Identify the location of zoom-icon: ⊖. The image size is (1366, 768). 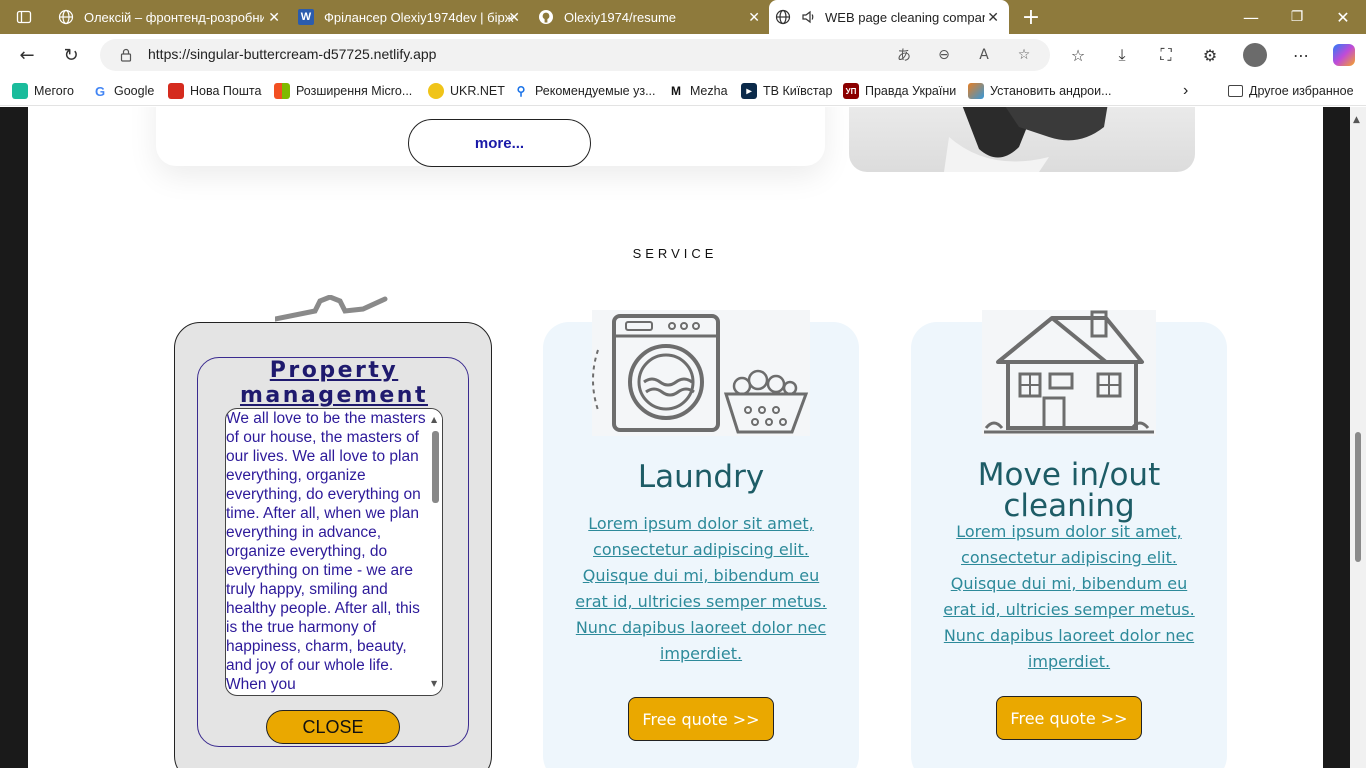
(944, 55).